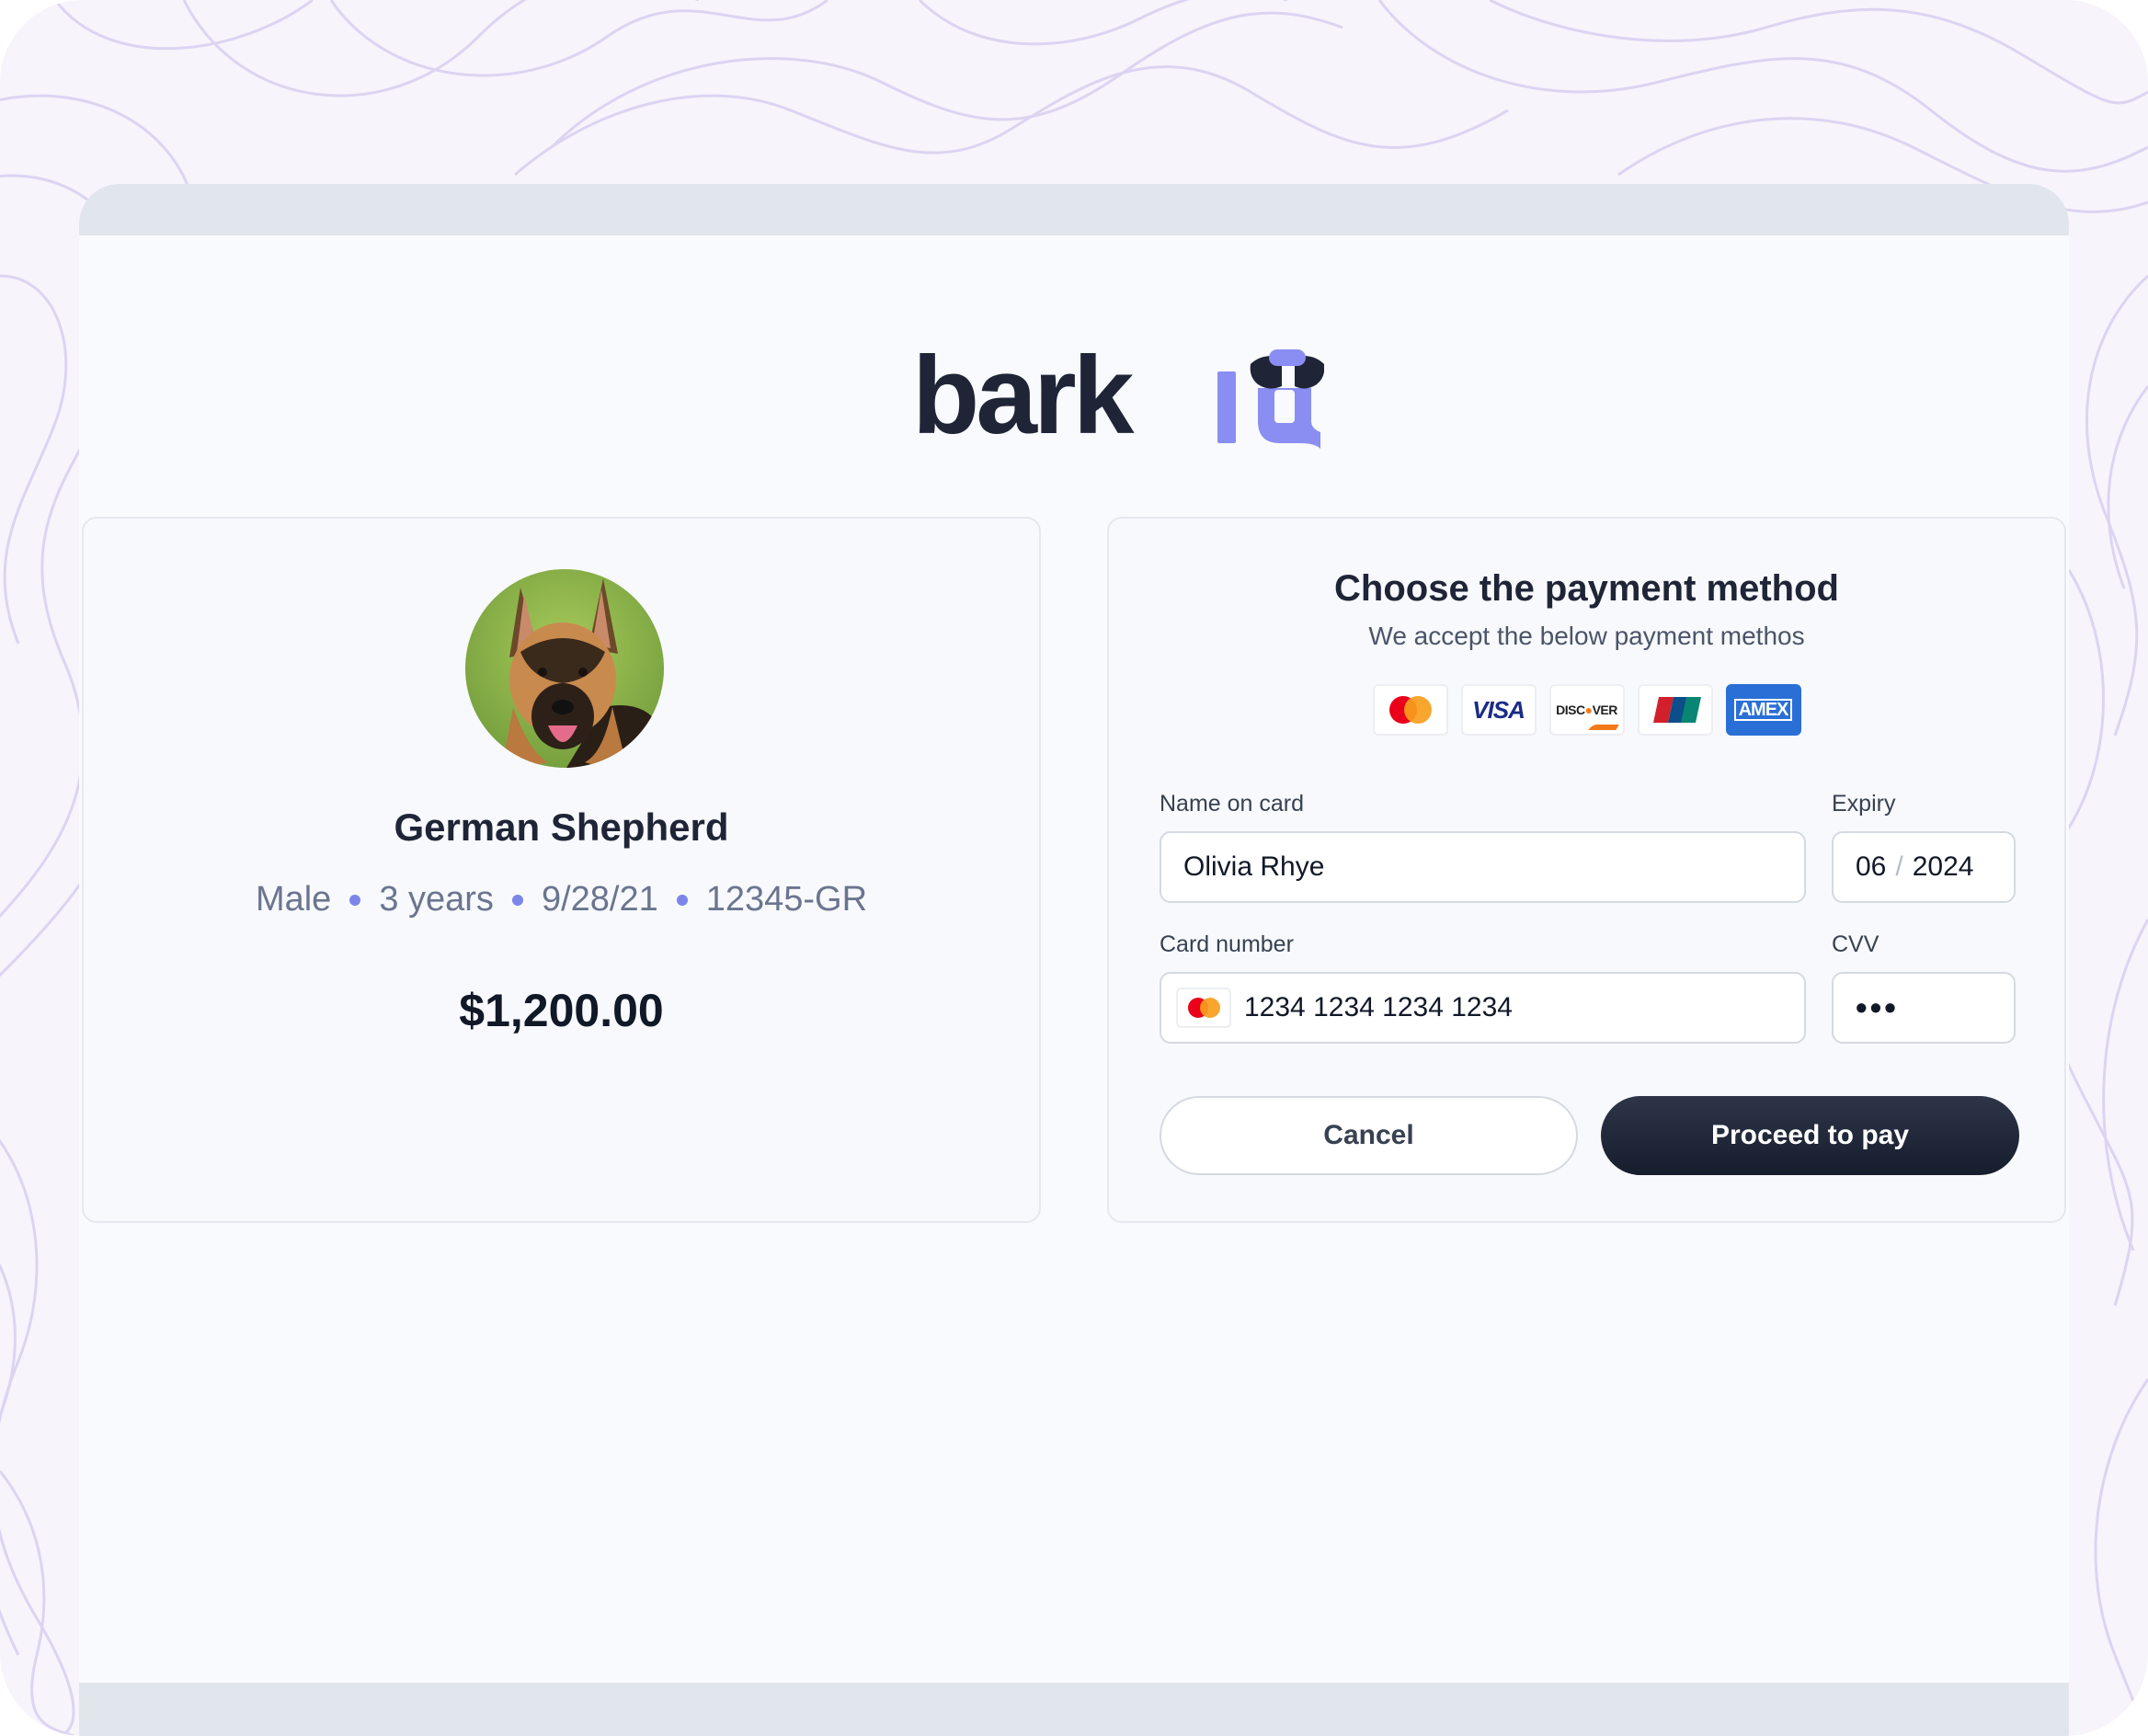 This screenshot has height=1736, width=2148. What do you see at coordinates (1074, 209) in the screenshot?
I see `window-top-bar` at bounding box center [1074, 209].